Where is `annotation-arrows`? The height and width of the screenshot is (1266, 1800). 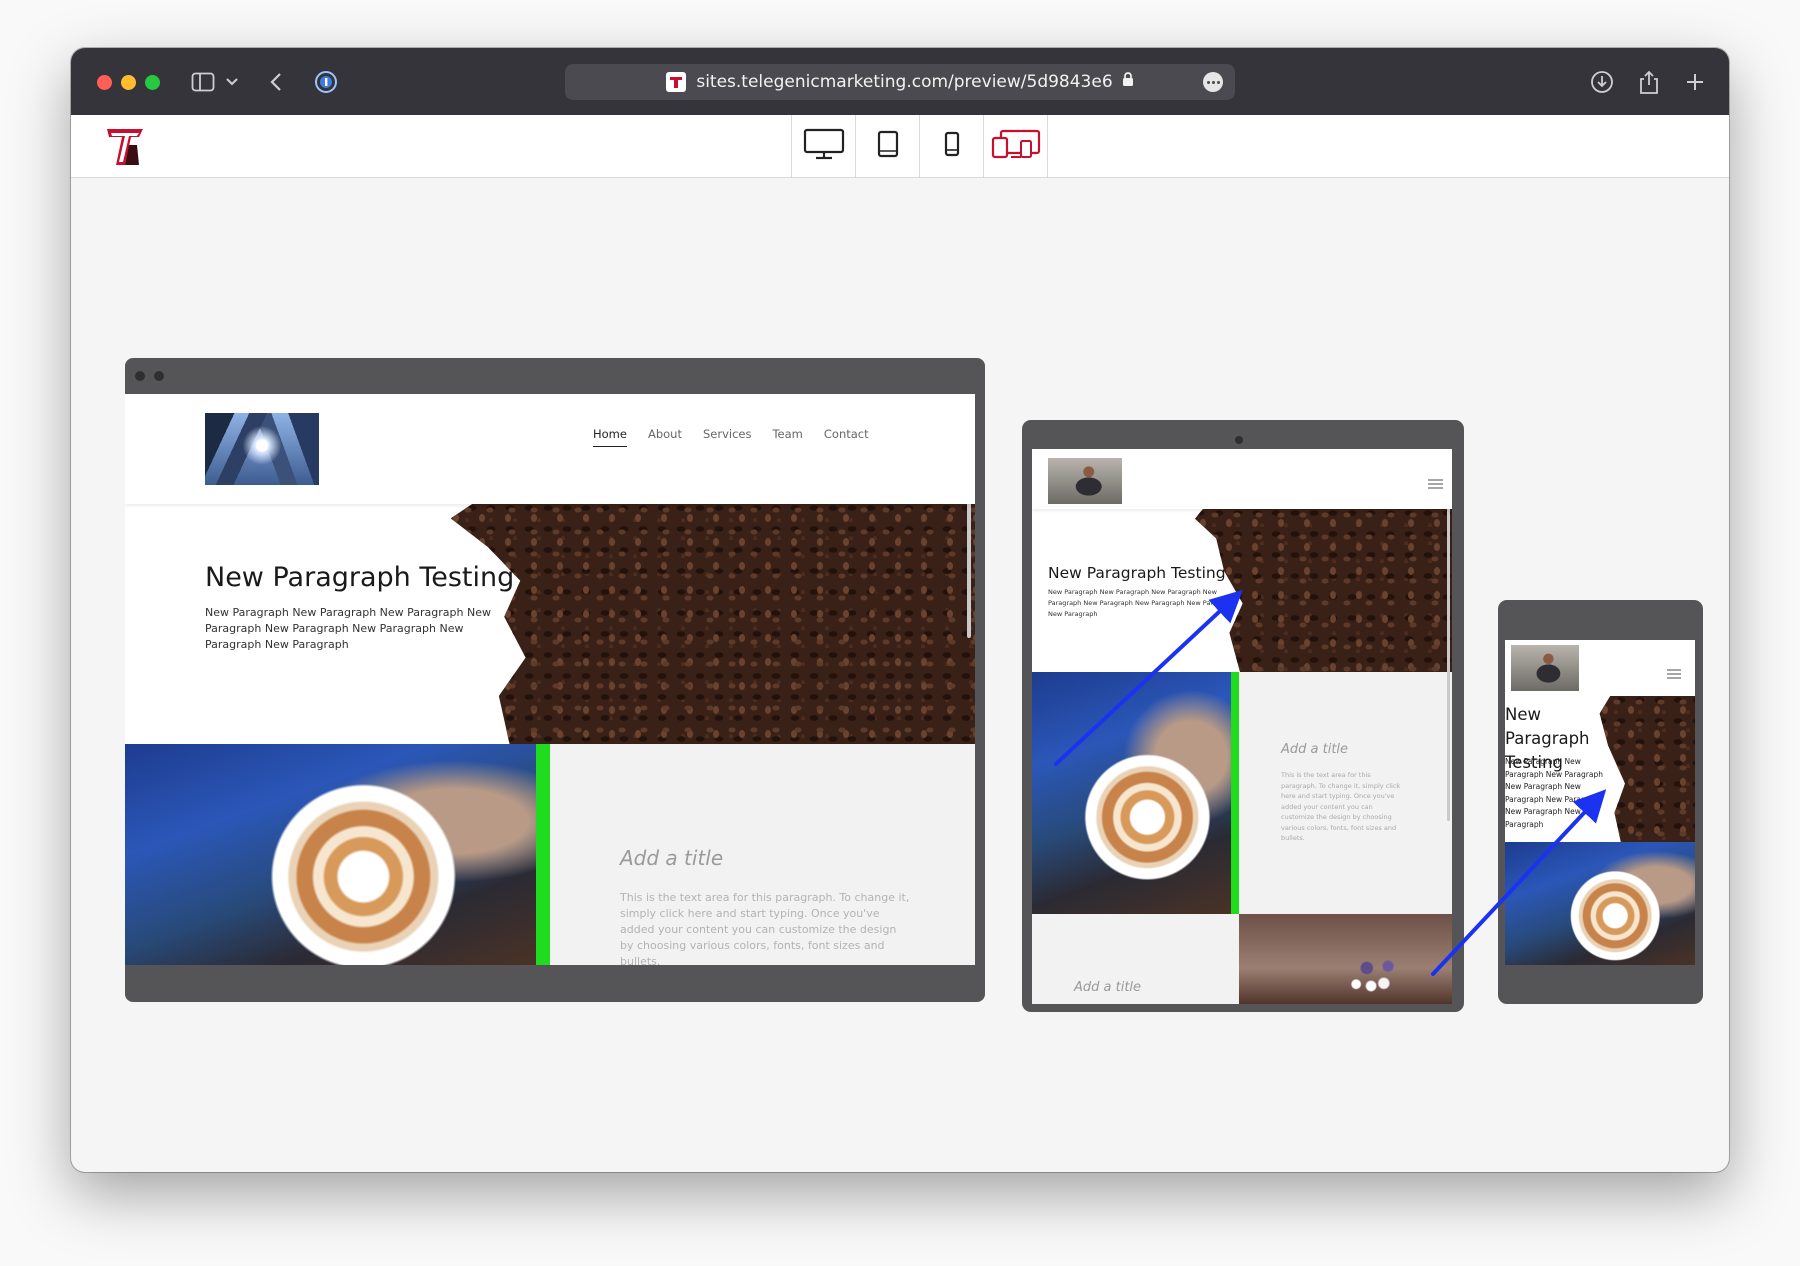
annotation-arrows is located at coordinates (1330, 782).